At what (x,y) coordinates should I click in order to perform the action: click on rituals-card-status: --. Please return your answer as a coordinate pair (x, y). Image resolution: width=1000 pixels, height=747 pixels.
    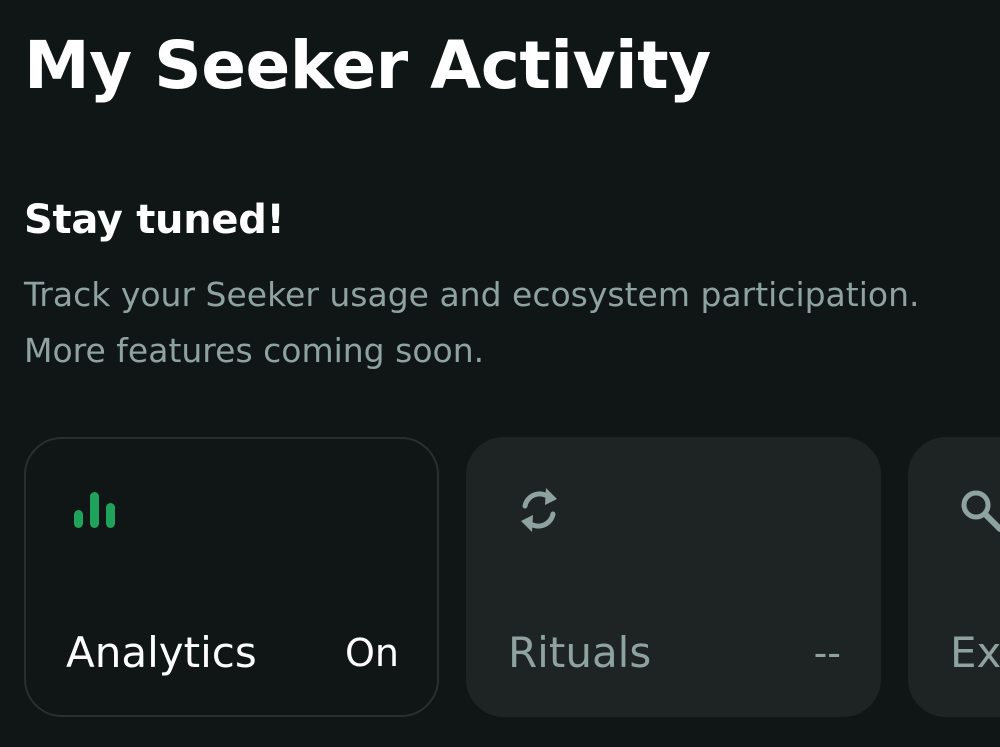
    Looking at the image, I should click on (827, 653).